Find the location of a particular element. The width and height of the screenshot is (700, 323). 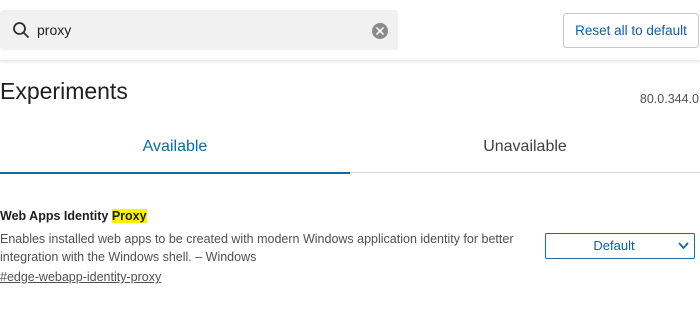

tab-available-label: Available is located at coordinates (175, 146).